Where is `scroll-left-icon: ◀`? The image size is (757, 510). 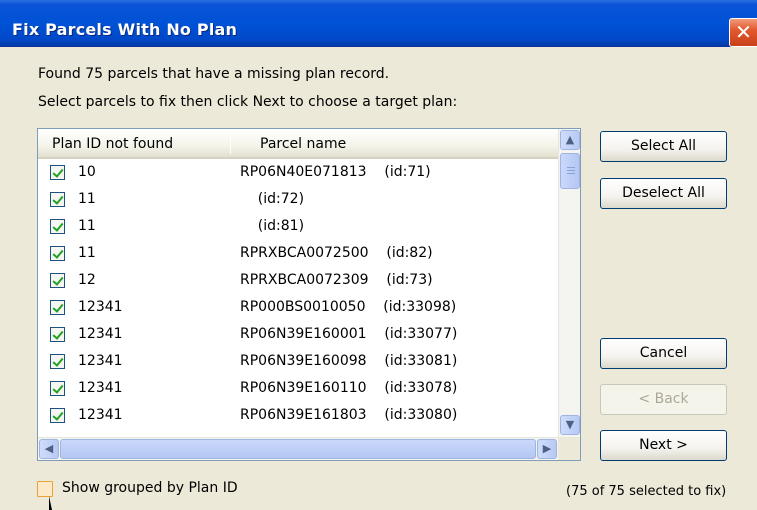
scroll-left-icon: ◀ is located at coordinates (49, 449).